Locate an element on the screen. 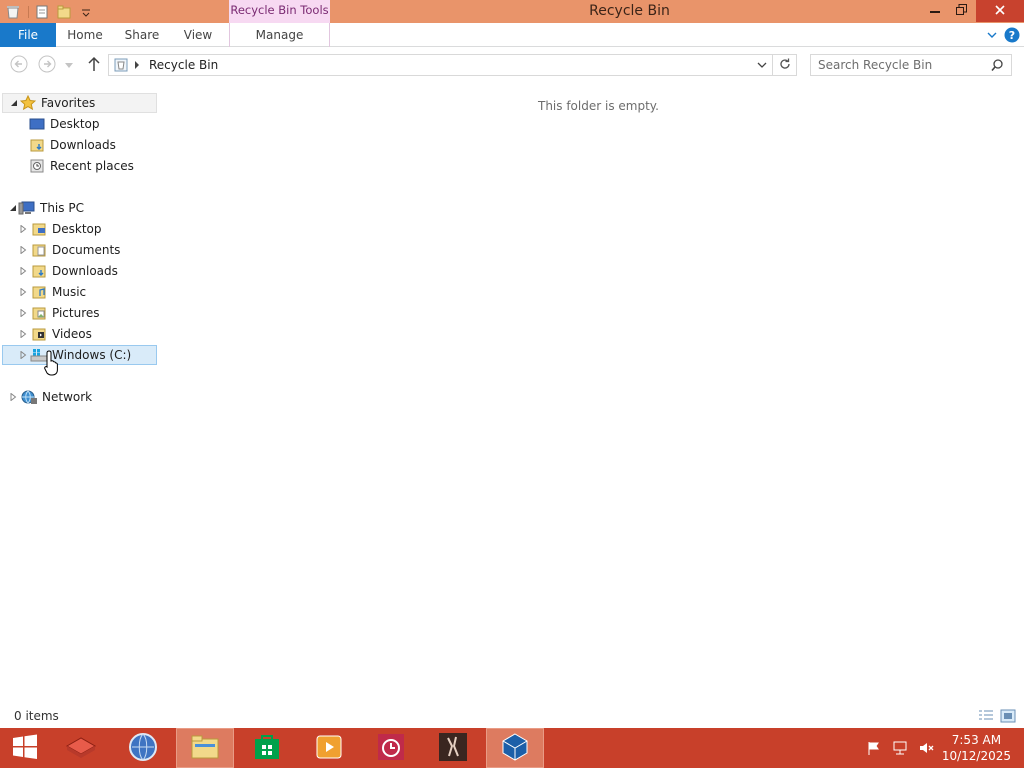 This screenshot has width=1024, height=768. action-center-flag-icon is located at coordinates (874, 749).